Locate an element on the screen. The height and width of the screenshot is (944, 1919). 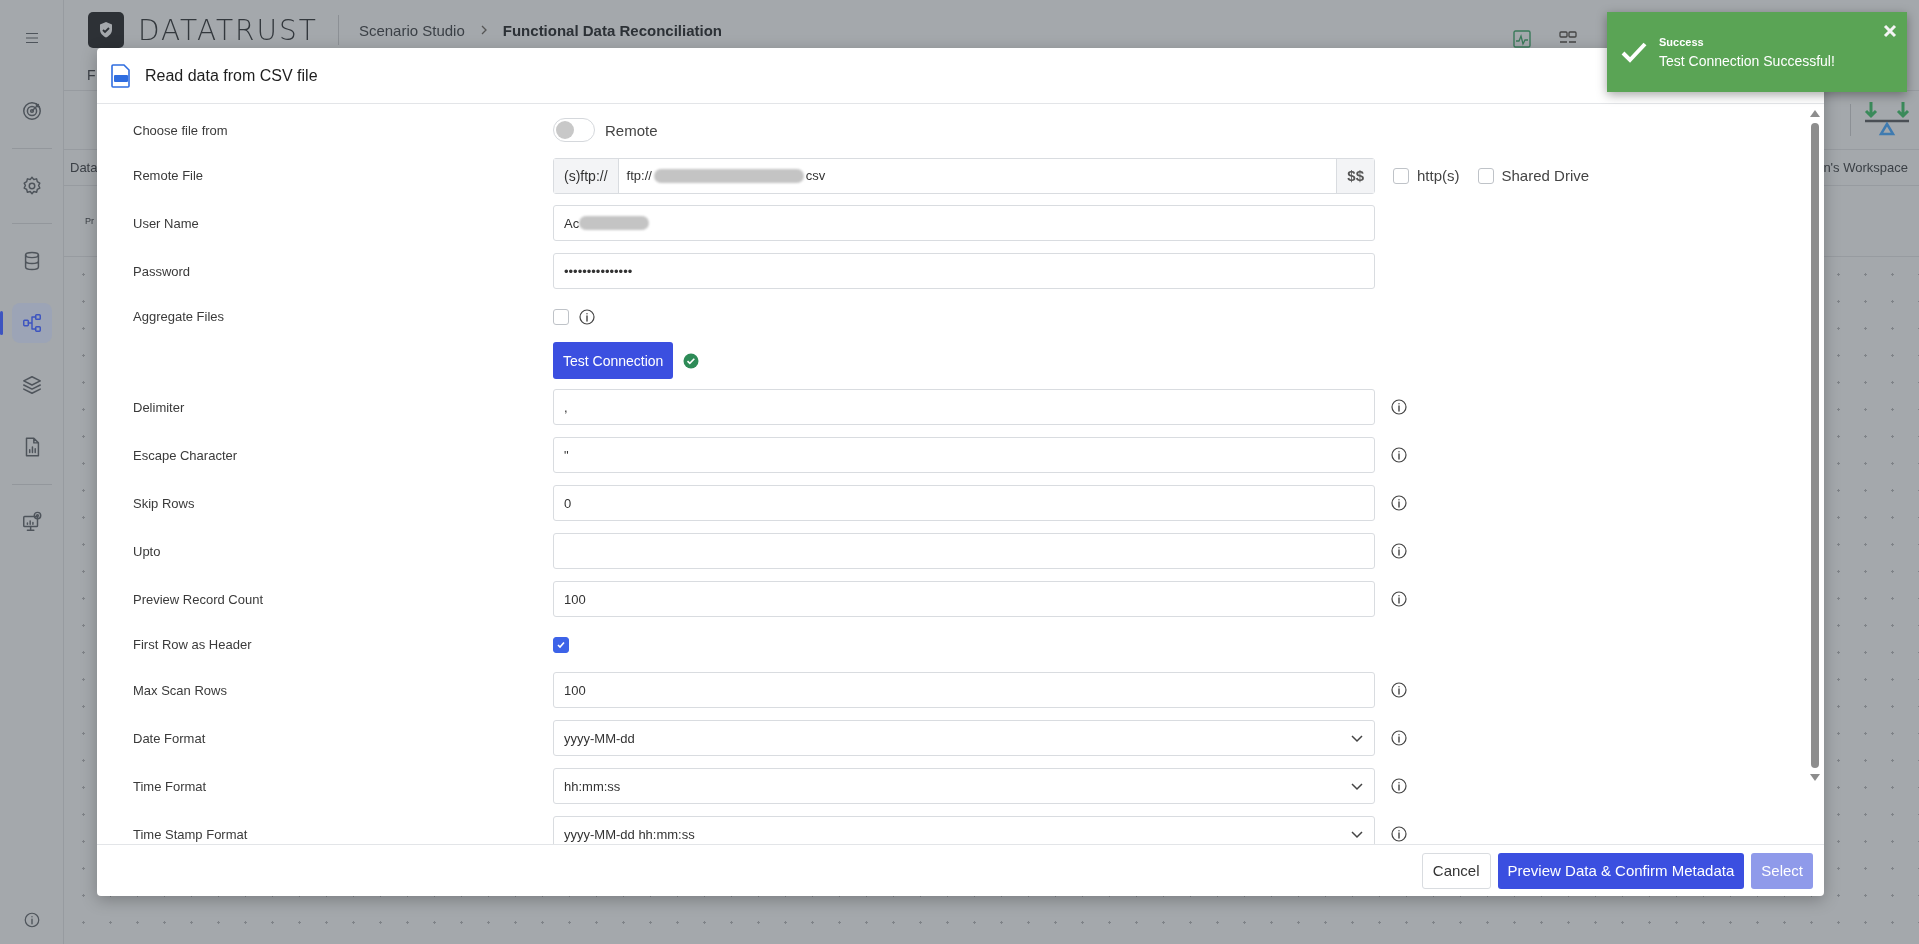
checkmark-icon is located at coordinates (1634, 52).